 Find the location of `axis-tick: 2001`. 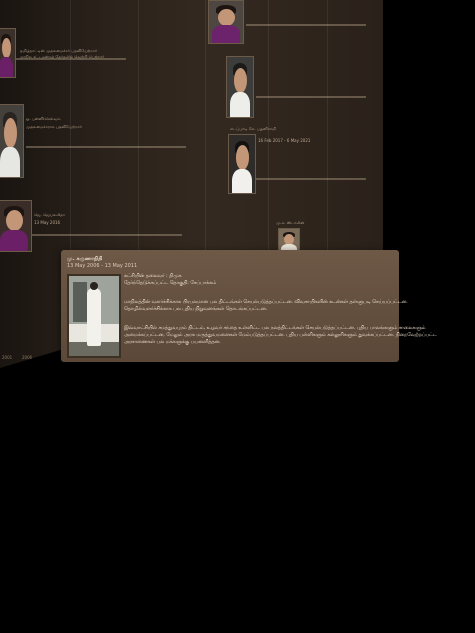

axis-tick: 2001 is located at coordinates (7, 357).